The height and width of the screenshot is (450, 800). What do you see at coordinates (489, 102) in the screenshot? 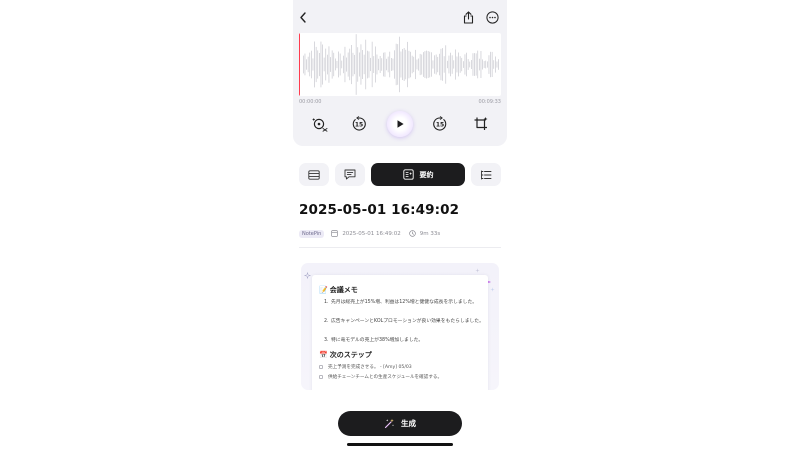
I see `total-time: 00:09:33` at bounding box center [489, 102].